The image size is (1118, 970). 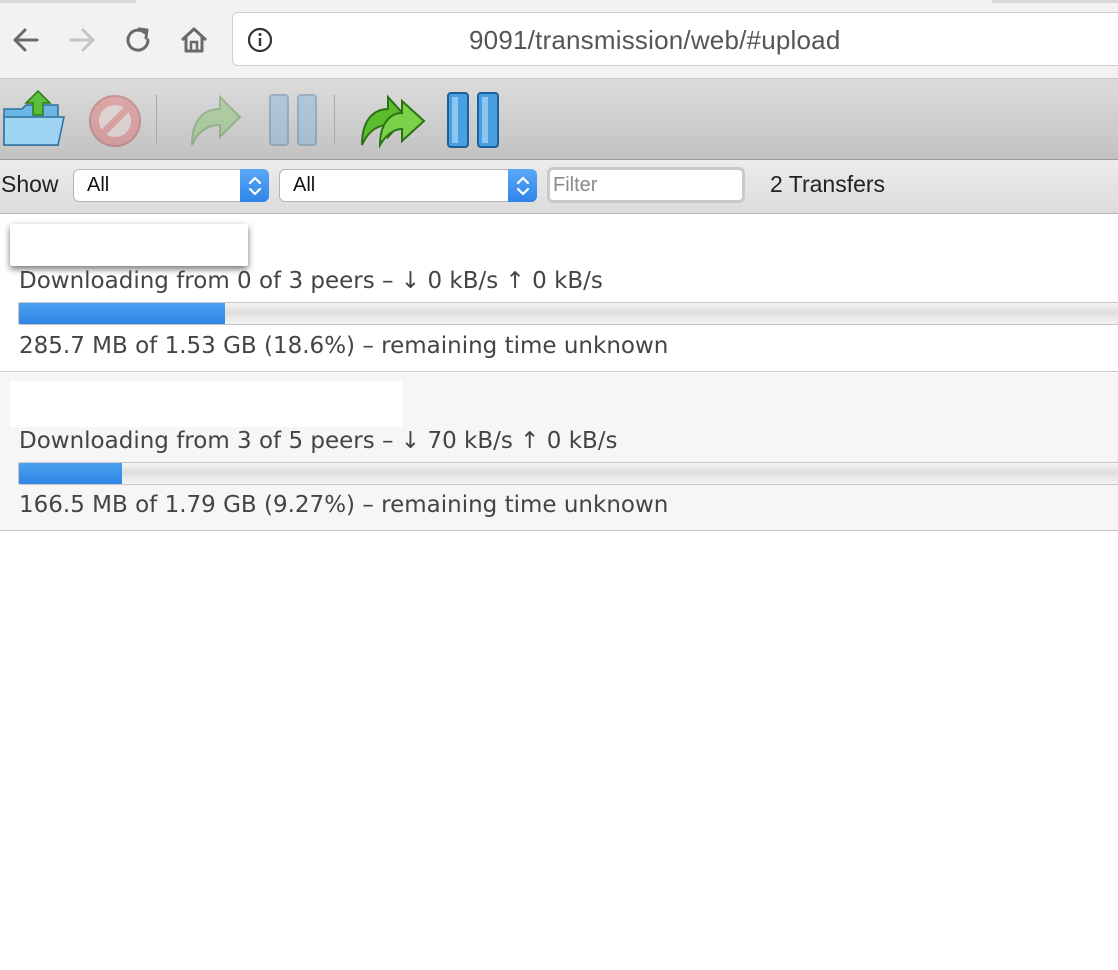 I want to click on pause-all-button, so click(x=475, y=119).